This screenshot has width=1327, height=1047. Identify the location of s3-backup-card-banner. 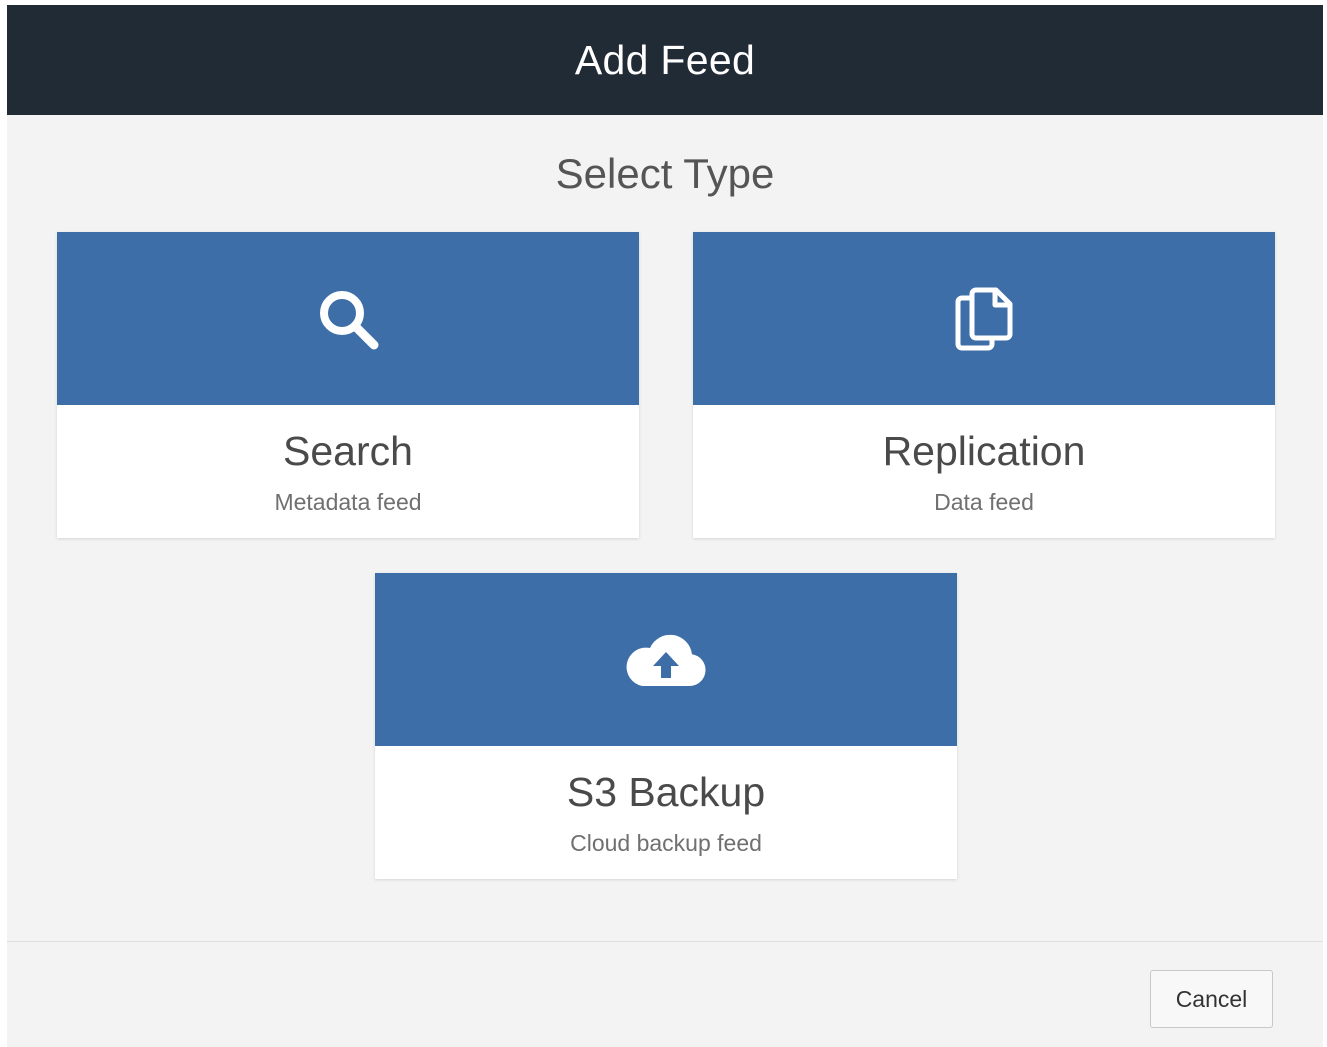
(666, 659).